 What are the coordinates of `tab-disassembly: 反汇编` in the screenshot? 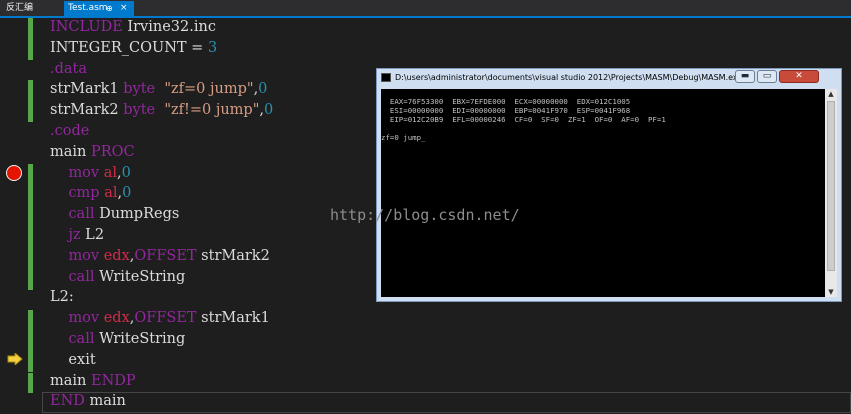 It's located at (19, 8).